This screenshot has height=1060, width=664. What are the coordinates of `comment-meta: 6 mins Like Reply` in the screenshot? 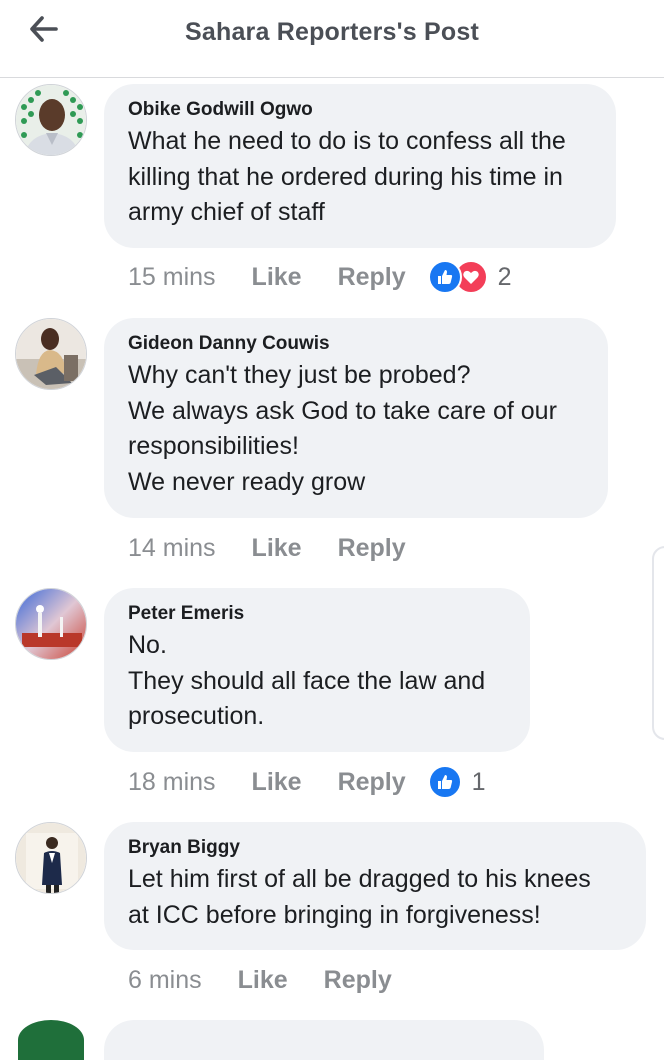 It's located at (260, 980).